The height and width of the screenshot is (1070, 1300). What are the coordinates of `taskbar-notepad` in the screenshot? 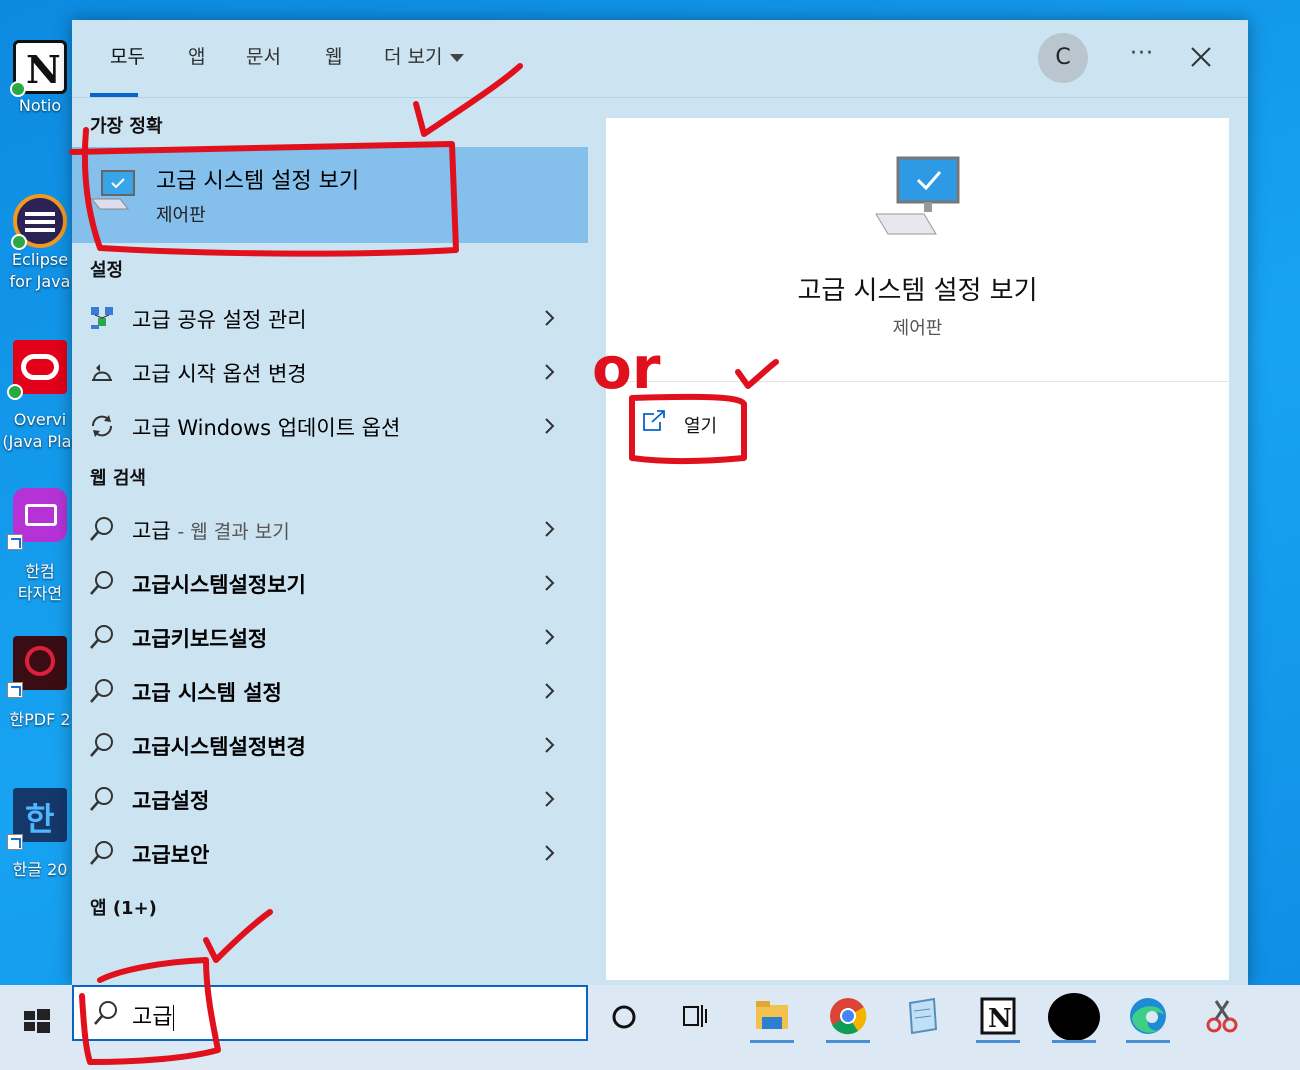 It's located at (922, 1016).